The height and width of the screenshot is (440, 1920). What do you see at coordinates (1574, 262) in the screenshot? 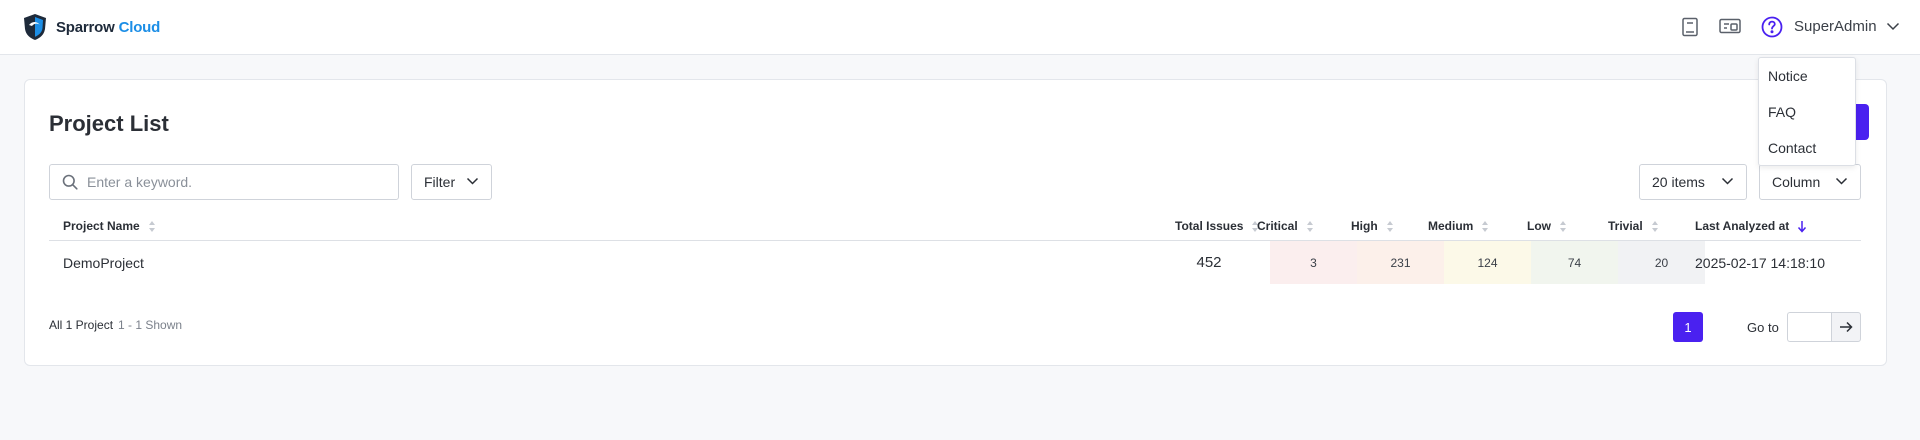
I see `low-count-cell: 74` at bounding box center [1574, 262].